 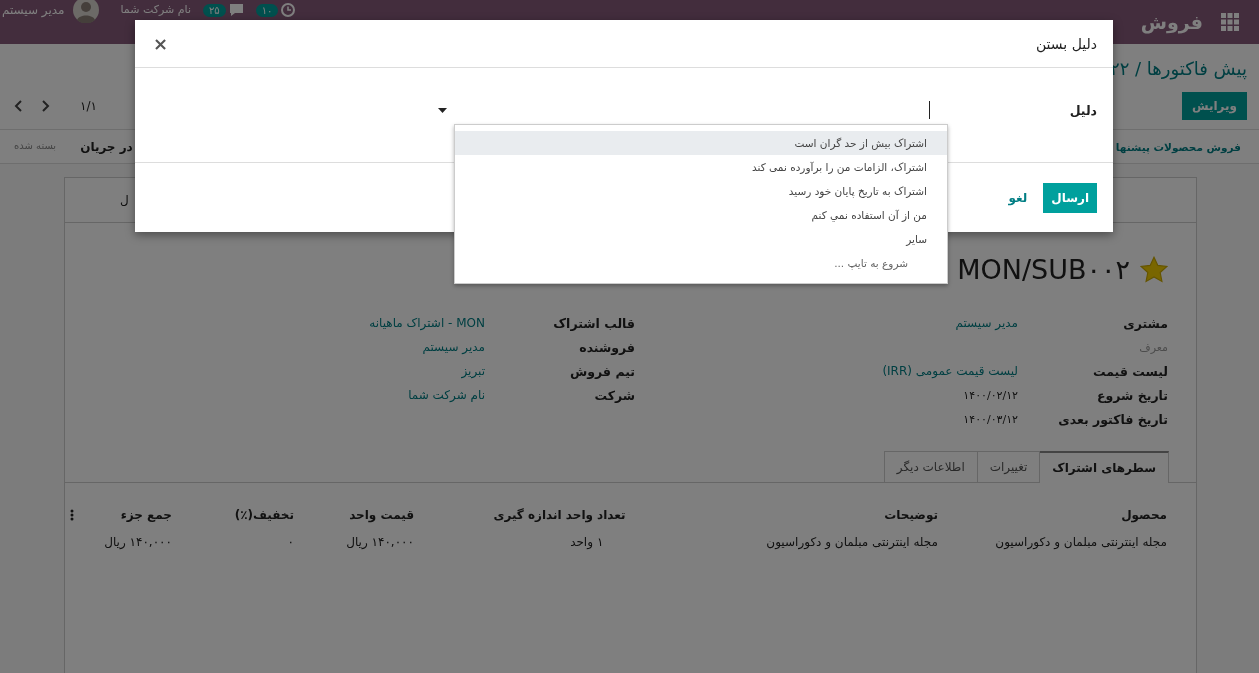 What do you see at coordinates (1018, 197) in the screenshot?
I see `cancel-button: لغو` at bounding box center [1018, 197].